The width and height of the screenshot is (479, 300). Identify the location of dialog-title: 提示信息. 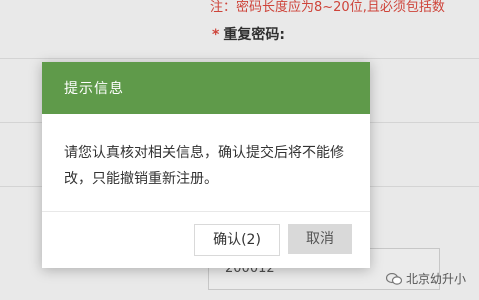
(94, 89).